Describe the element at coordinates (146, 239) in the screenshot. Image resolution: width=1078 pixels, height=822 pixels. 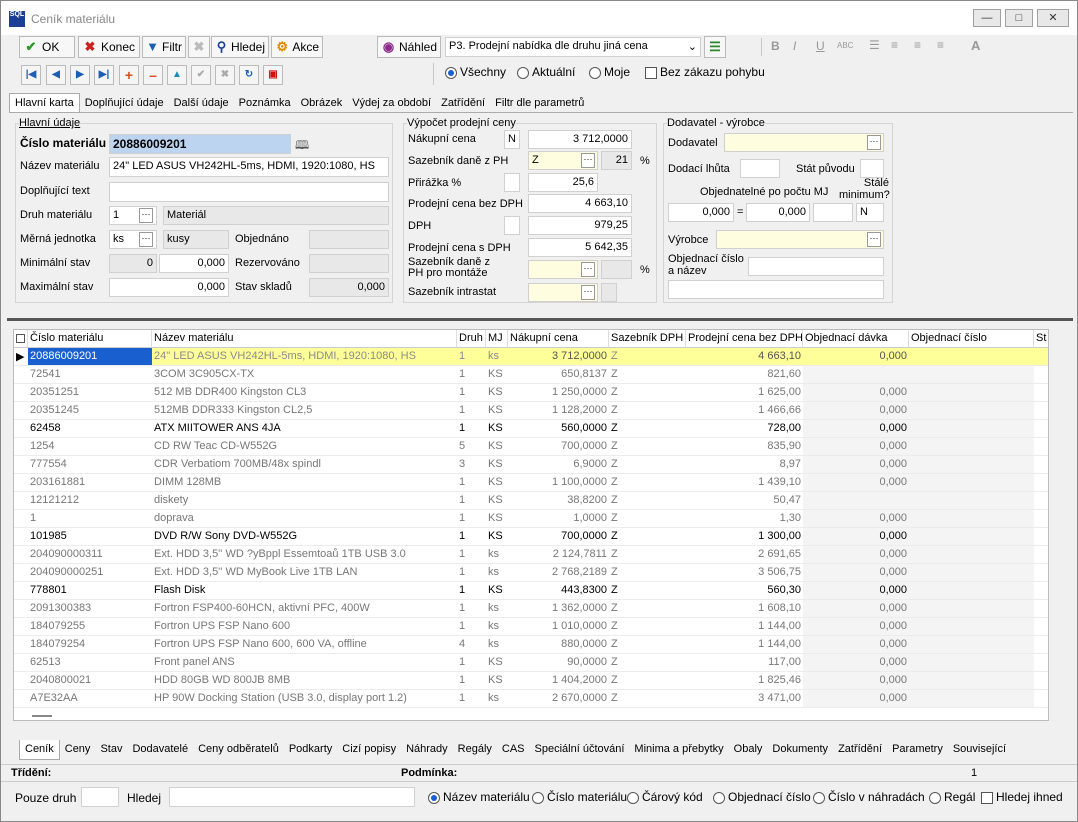
I see `mj-picker: ···` at that location.